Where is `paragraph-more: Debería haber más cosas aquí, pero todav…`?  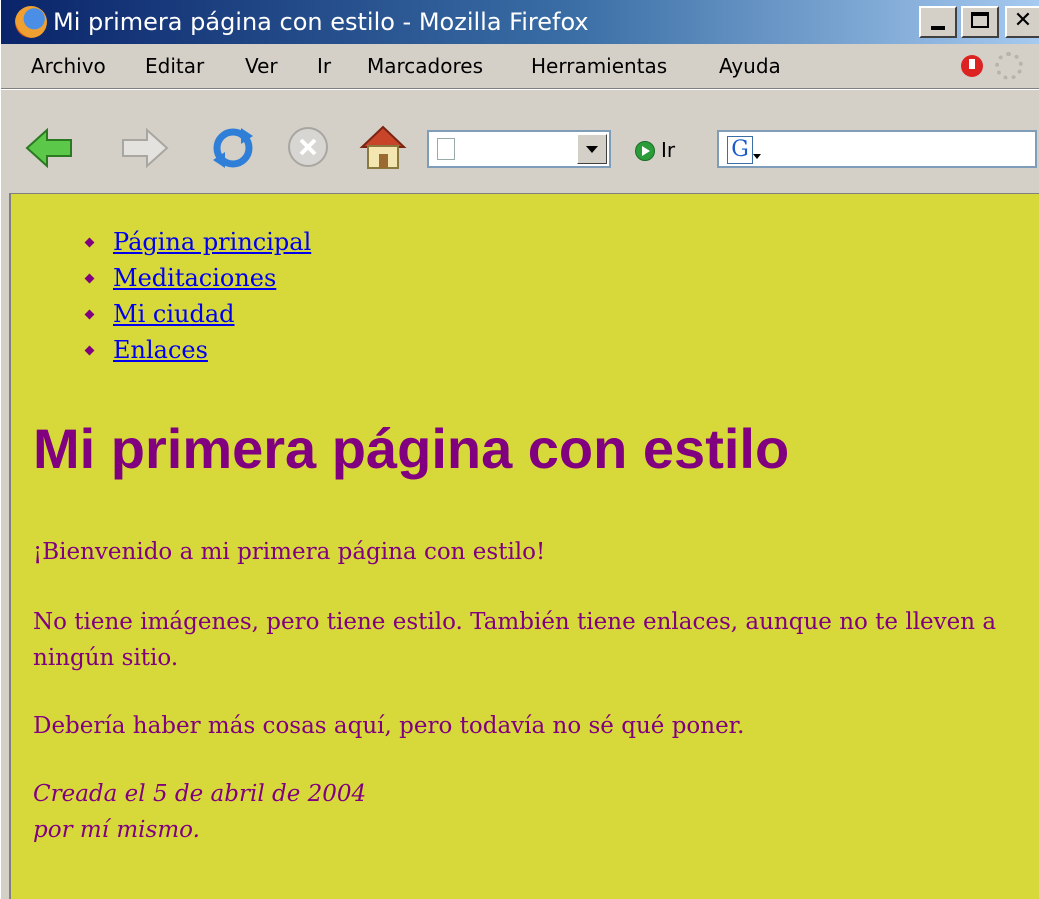
paragraph-more: Debería haber más cosas aquí, pero todav… is located at coordinates (389, 726).